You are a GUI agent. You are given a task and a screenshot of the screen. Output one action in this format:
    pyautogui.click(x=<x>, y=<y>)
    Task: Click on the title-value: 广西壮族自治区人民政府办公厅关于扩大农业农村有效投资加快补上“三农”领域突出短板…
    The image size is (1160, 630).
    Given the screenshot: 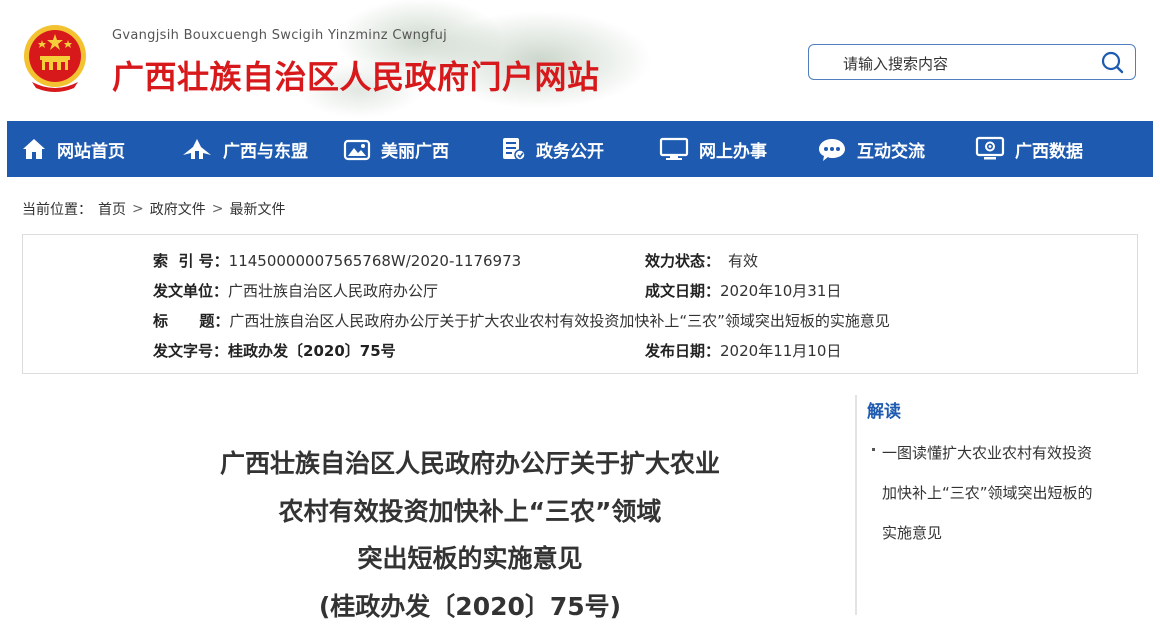 What is the action you would take?
    pyautogui.click(x=559, y=321)
    